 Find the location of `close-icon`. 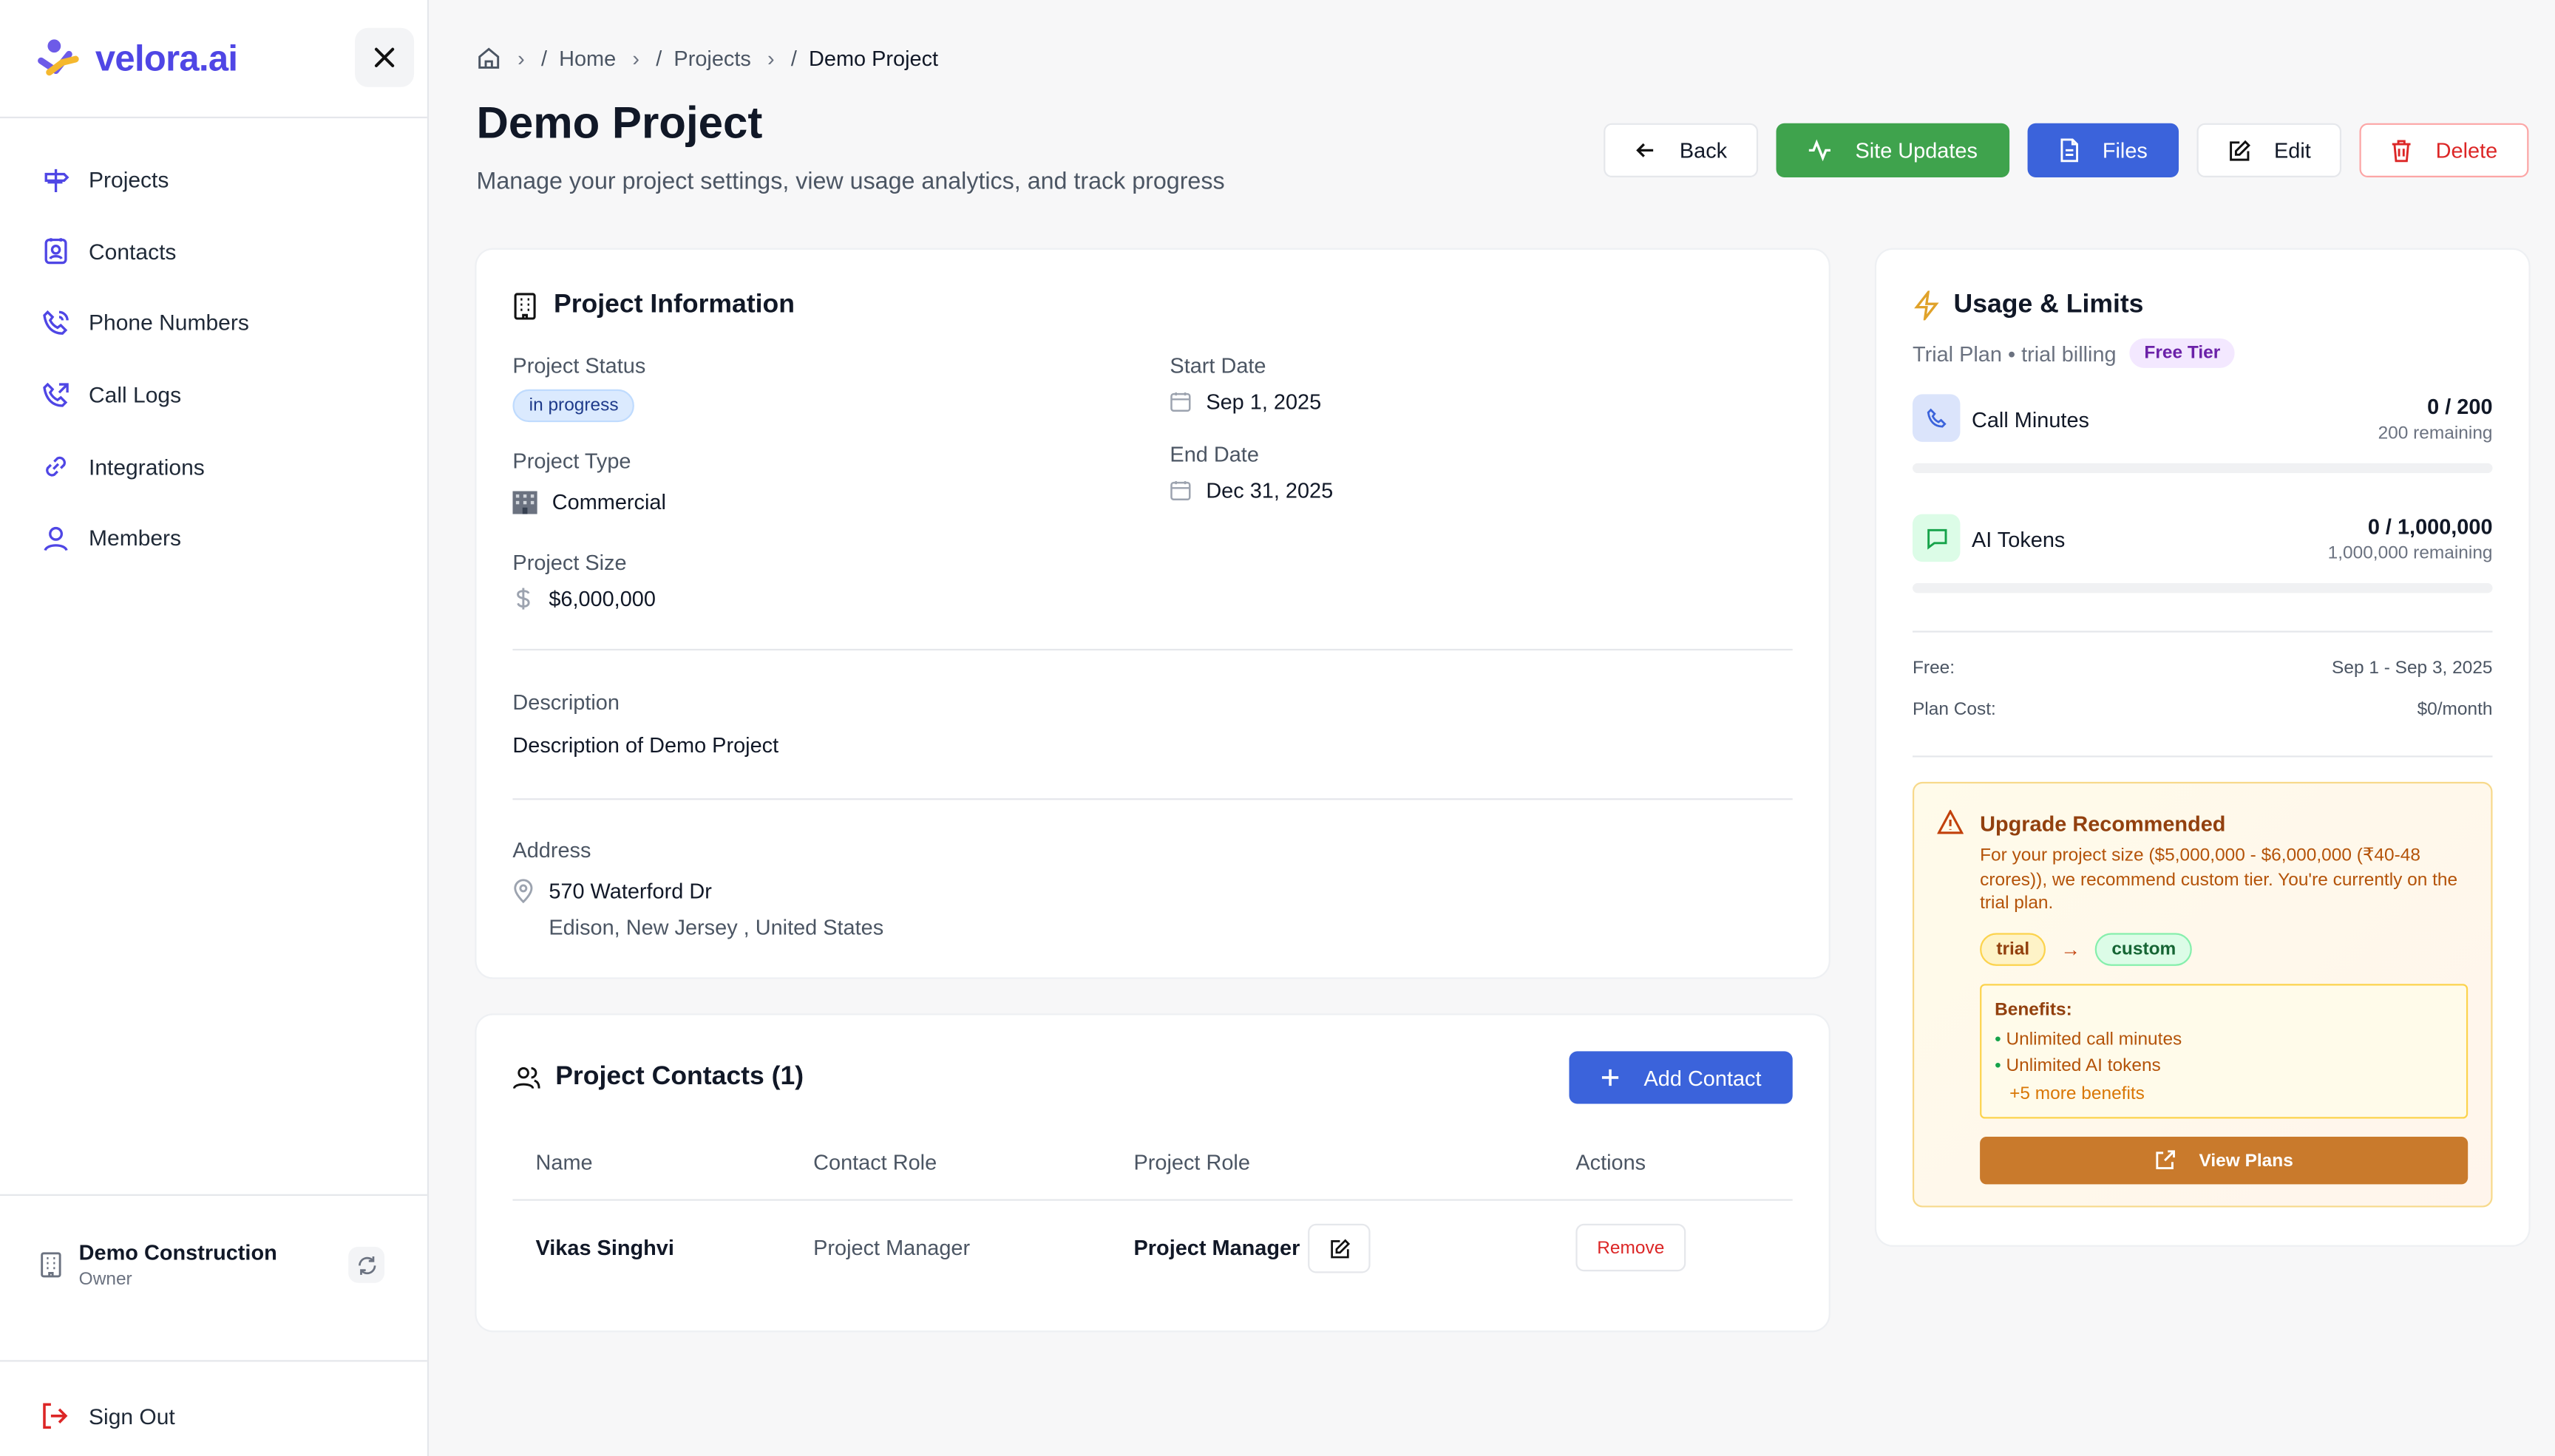

close-icon is located at coordinates (385, 57).